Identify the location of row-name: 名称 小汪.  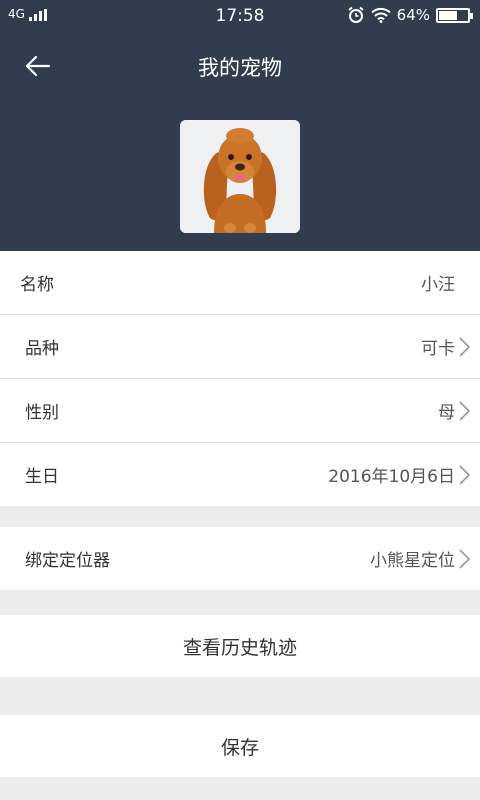
(240, 282).